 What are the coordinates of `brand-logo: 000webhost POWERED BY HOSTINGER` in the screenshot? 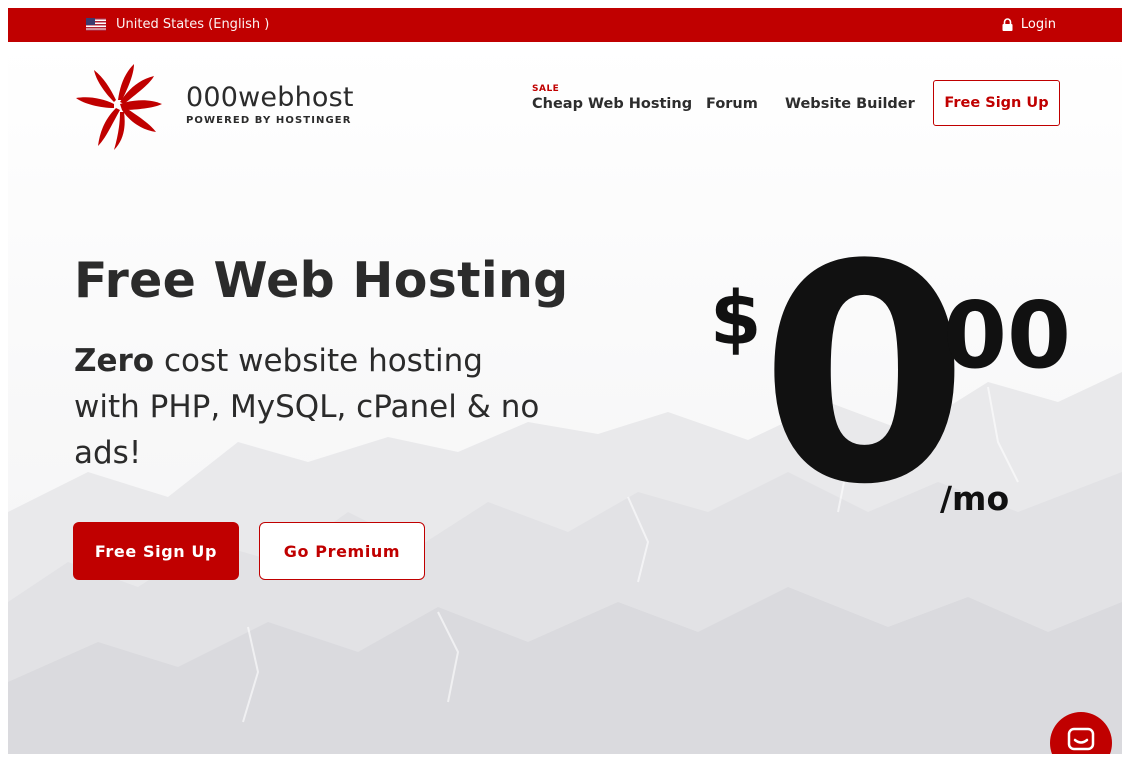 It's located at (212, 106).